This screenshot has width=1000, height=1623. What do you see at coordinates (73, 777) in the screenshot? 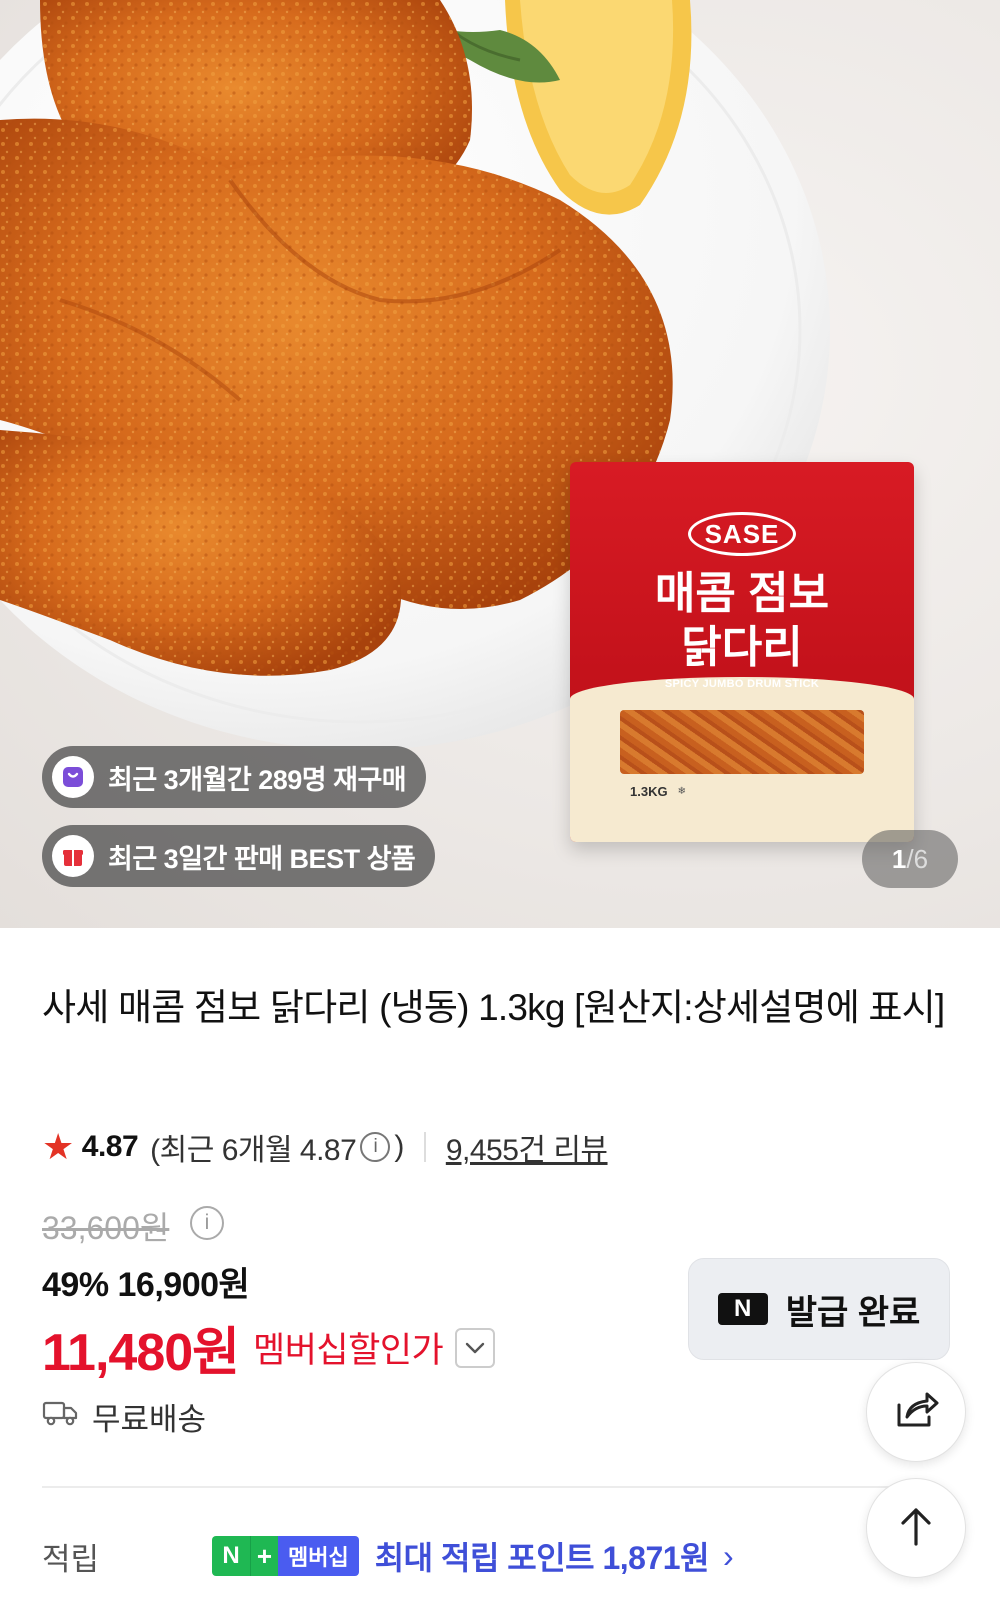
I see `shopping-bag-icon` at bounding box center [73, 777].